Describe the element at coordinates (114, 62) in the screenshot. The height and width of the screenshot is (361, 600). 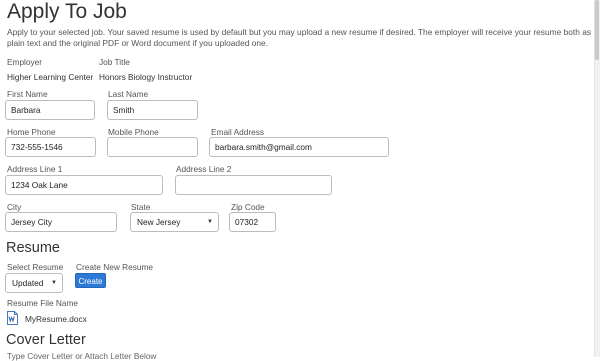
I see `job-title-label: Job Title` at that location.